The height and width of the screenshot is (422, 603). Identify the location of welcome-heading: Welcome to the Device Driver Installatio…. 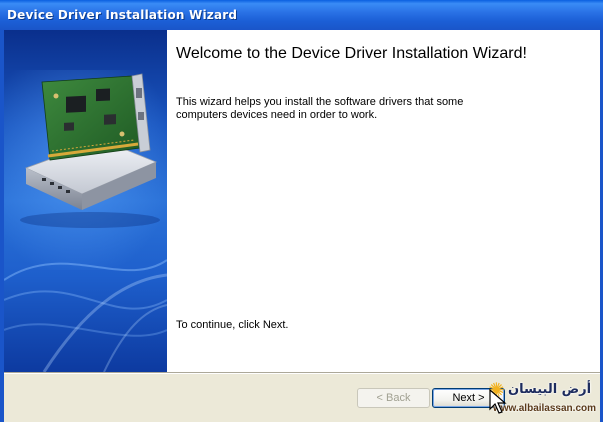
(351, 53).